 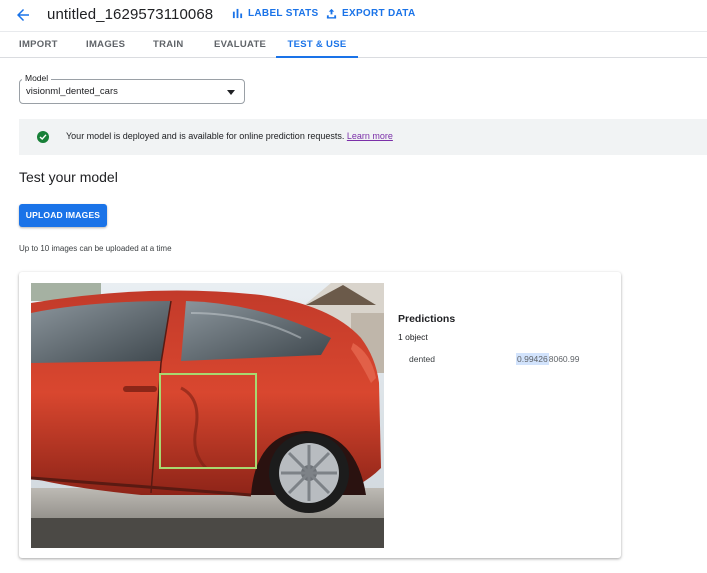 I want to click on dataset-title: untitled_1629573110068, so click(x=130, y=14).